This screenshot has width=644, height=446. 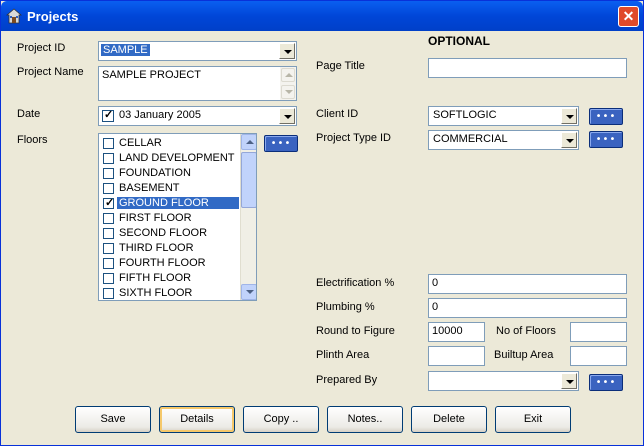 I want to click on floor-label: FIRST FLOOR, so click(x=155, y=218).